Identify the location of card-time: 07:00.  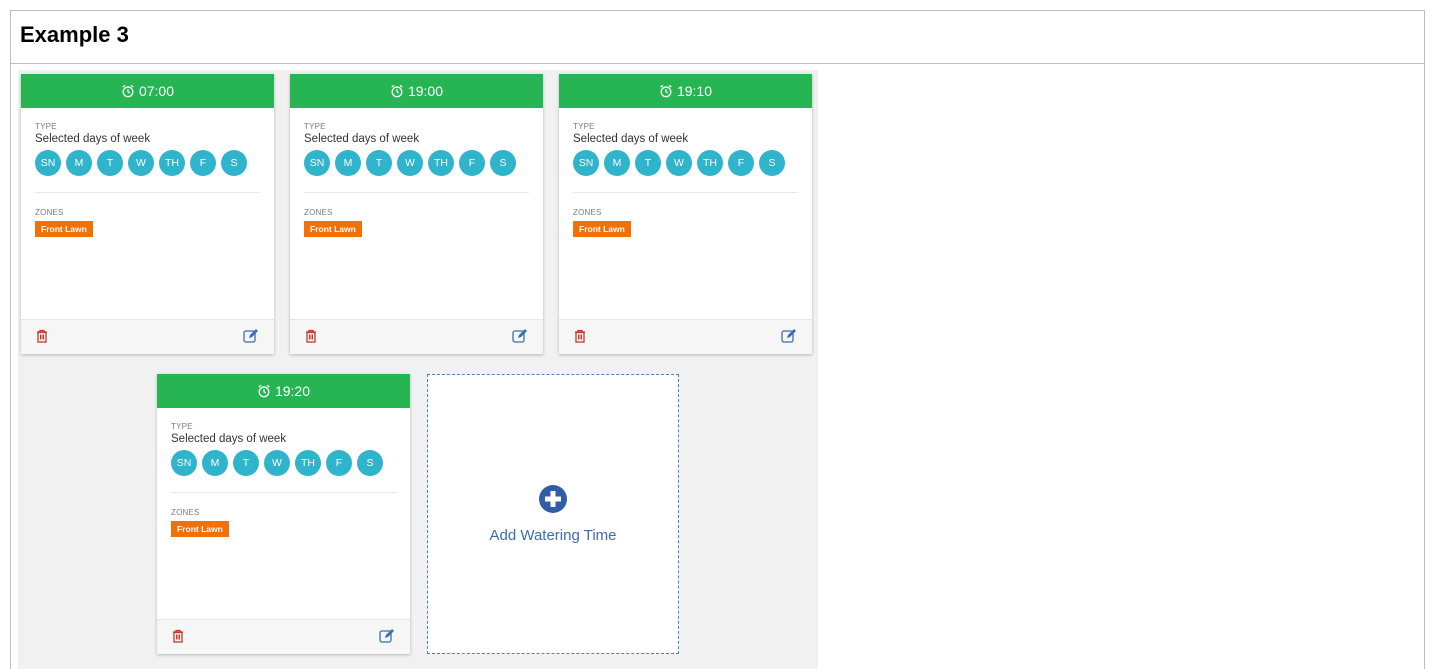
(156, 91).